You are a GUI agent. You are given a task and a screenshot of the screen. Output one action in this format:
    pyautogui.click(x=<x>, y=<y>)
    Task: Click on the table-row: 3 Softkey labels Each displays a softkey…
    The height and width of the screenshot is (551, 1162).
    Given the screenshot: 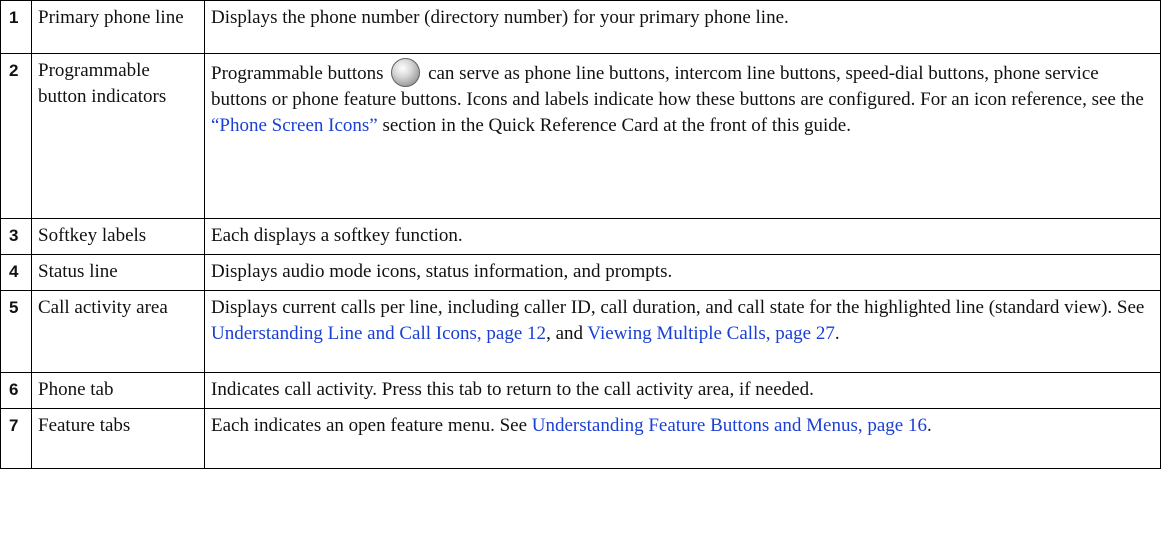 What is the action you would take?
    pyautogui.click(x=580, y=236)
    